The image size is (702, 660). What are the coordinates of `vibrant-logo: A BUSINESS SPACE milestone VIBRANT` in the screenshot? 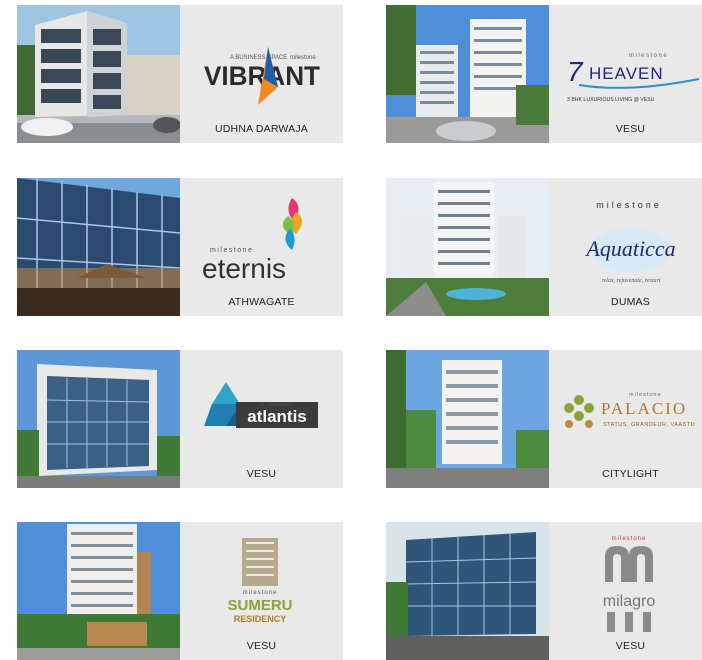 It's located at (261, 60).